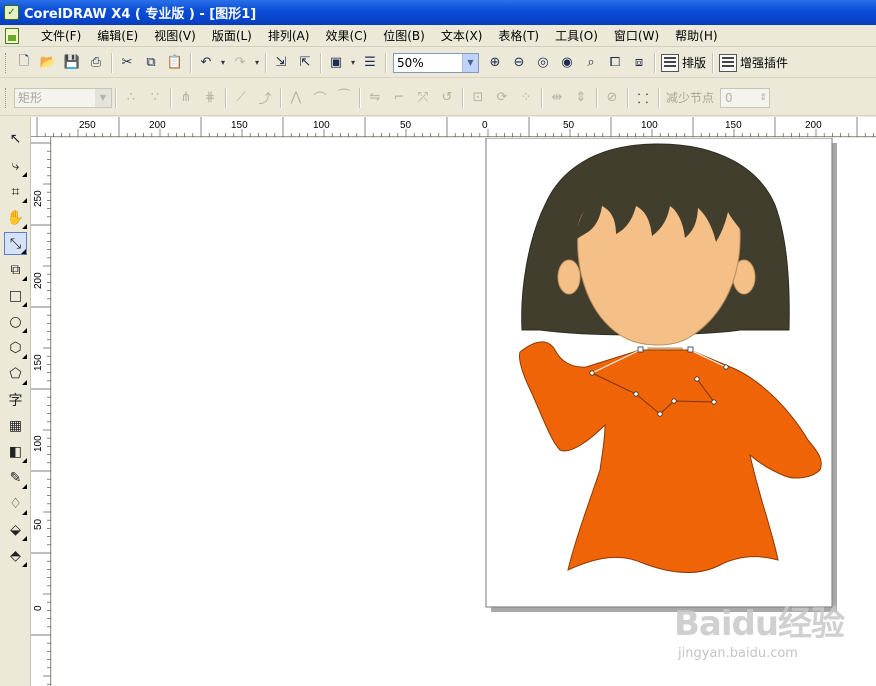  What do you see at coordinates (12, 35) in the screenshot?
I see `document-icon` at bounding box center [12, 35].